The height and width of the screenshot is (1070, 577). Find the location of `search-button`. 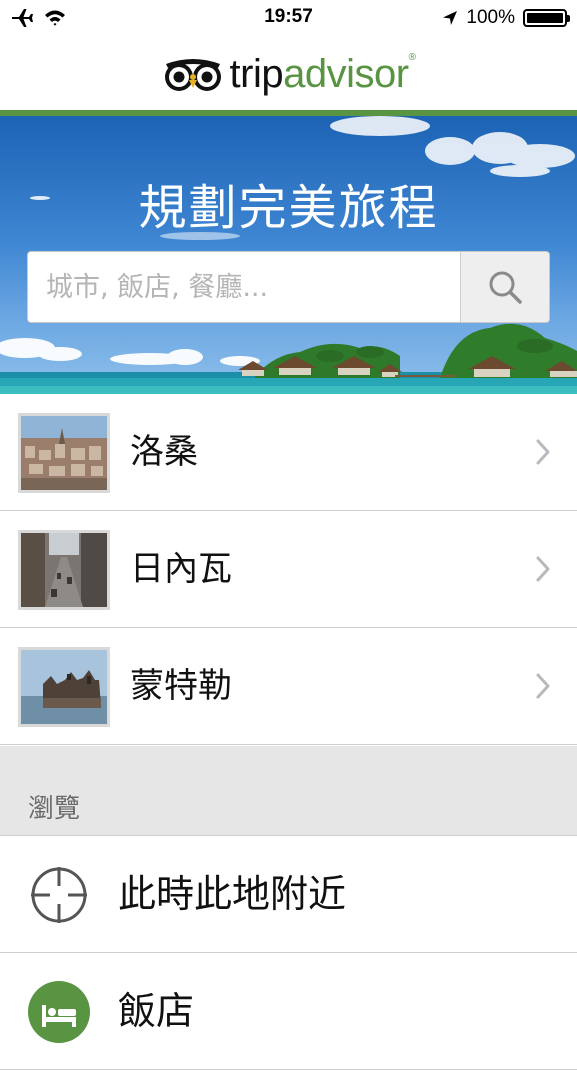

search-button is located at coordinates (504, 287).